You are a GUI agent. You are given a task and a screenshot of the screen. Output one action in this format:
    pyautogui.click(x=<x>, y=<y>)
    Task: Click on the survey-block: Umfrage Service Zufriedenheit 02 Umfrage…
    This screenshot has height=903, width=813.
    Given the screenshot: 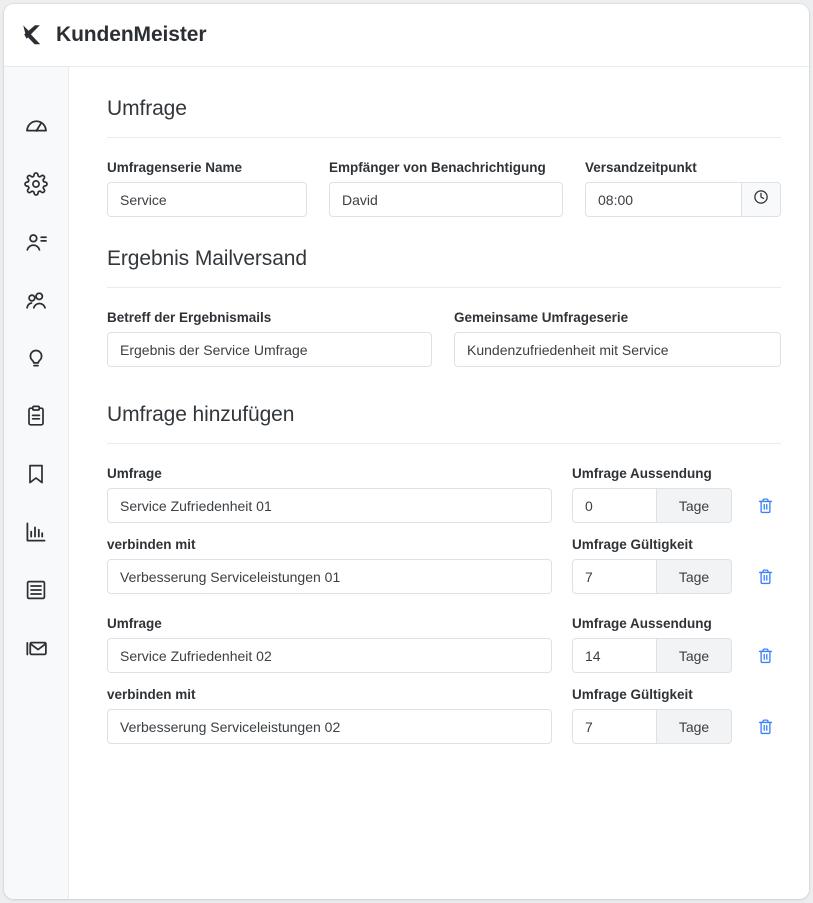 What is the action you would take?
    pyautogui.click(x=444, y=680)
    